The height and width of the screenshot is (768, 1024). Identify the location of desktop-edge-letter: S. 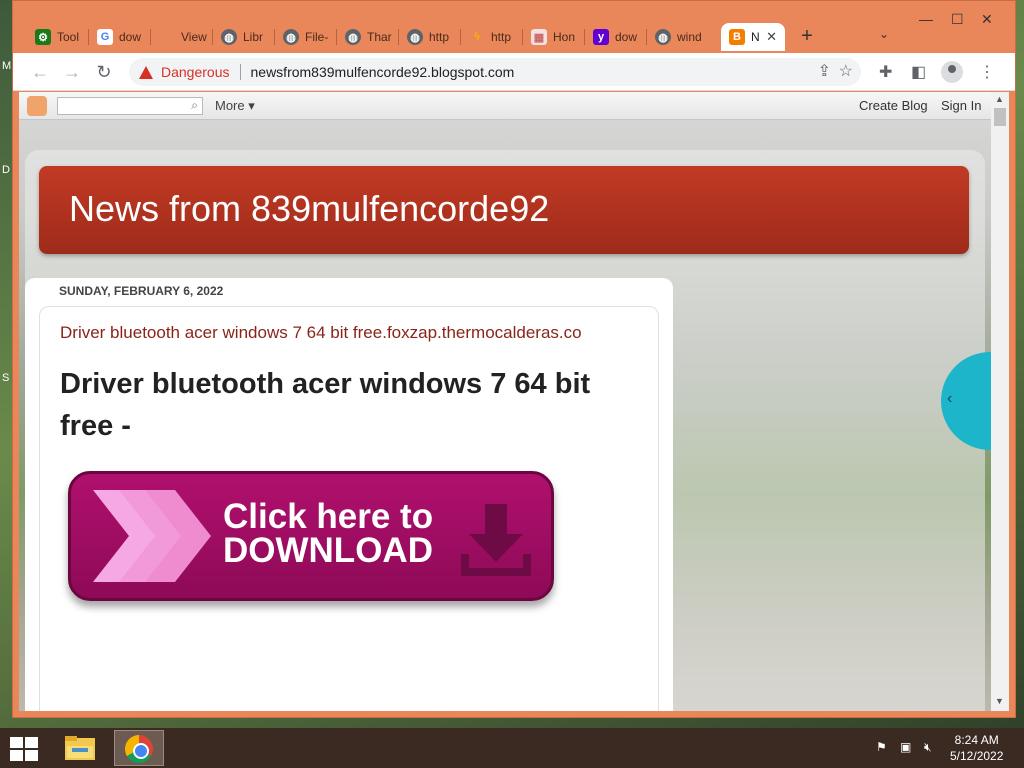
(6, 378).